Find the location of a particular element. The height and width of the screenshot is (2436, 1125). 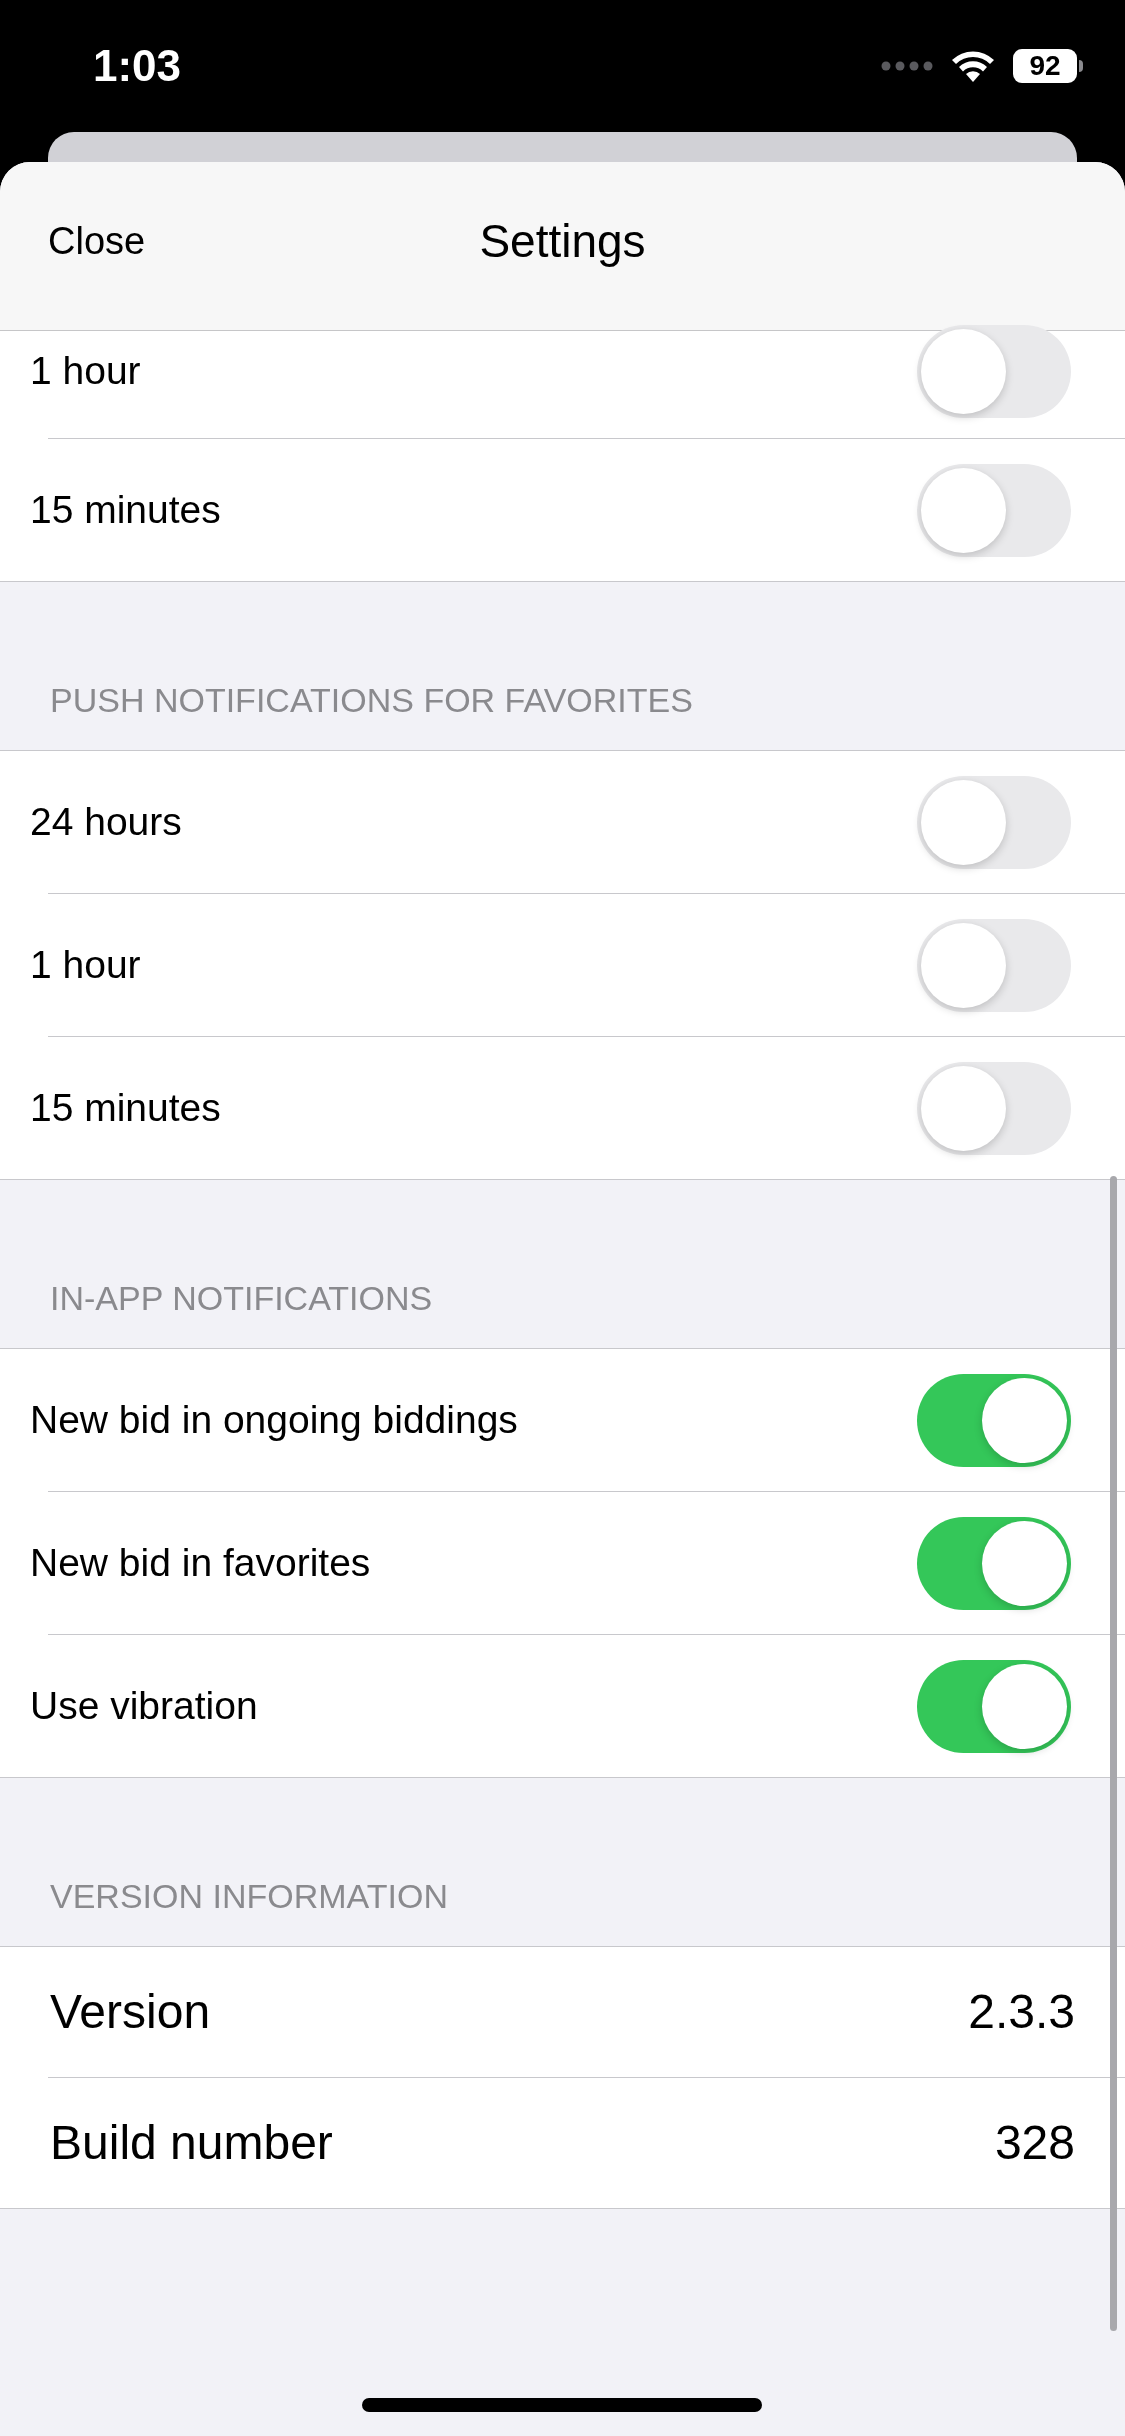

setting-label: 24 hours is located at coordinates (106, 821).